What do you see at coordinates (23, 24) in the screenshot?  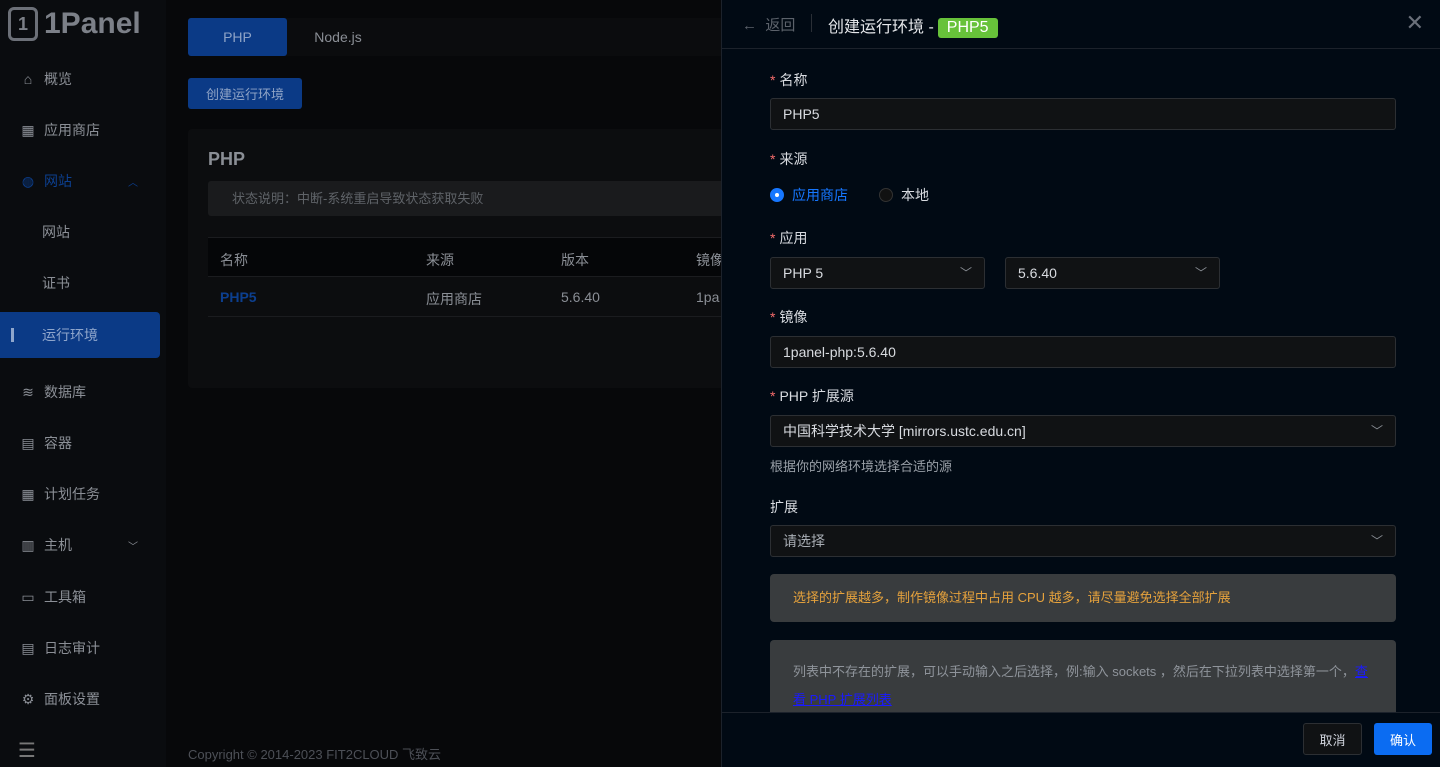 I see `logo-mark: 1` at bounding box center [23, 24].